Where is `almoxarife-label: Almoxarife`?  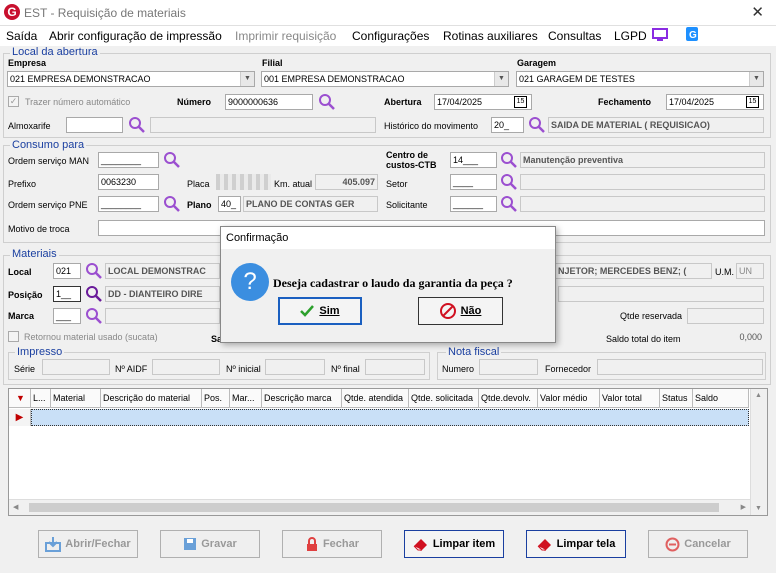 almoxarife-label: Almoxarife is located at coordinates (29, 126).